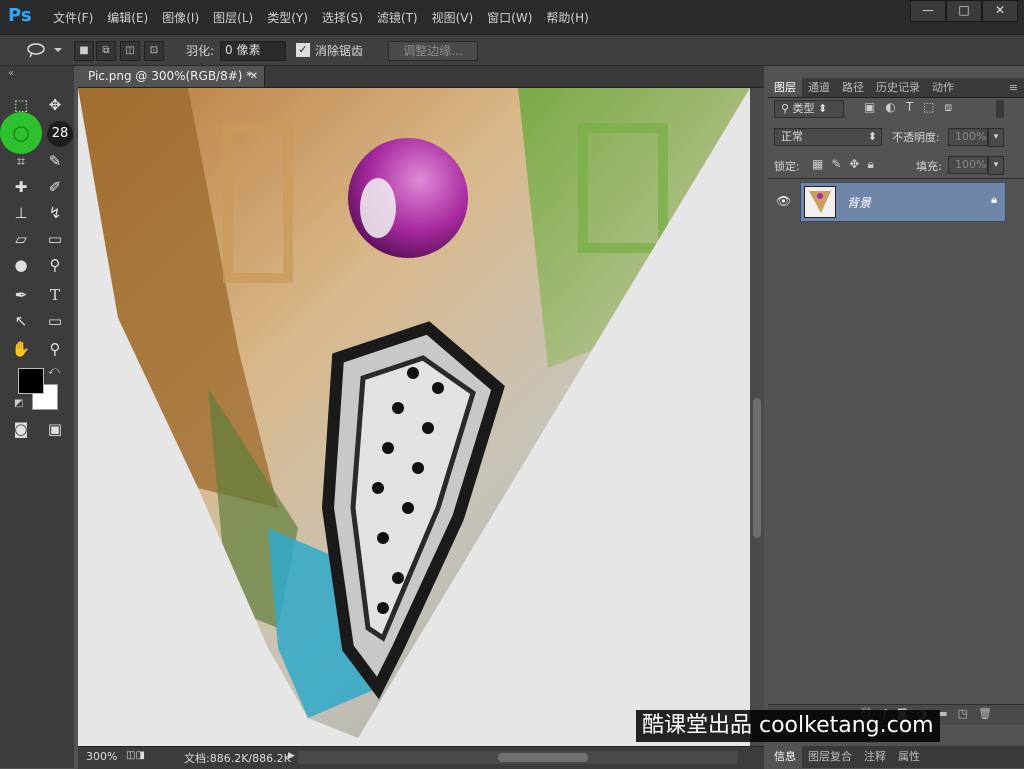 This screenshot has width=1024, height=769. Describe the element at coordinates (135, 755) in the screenshot. I see `zoom-preview-icon: ◫◨` at that location.